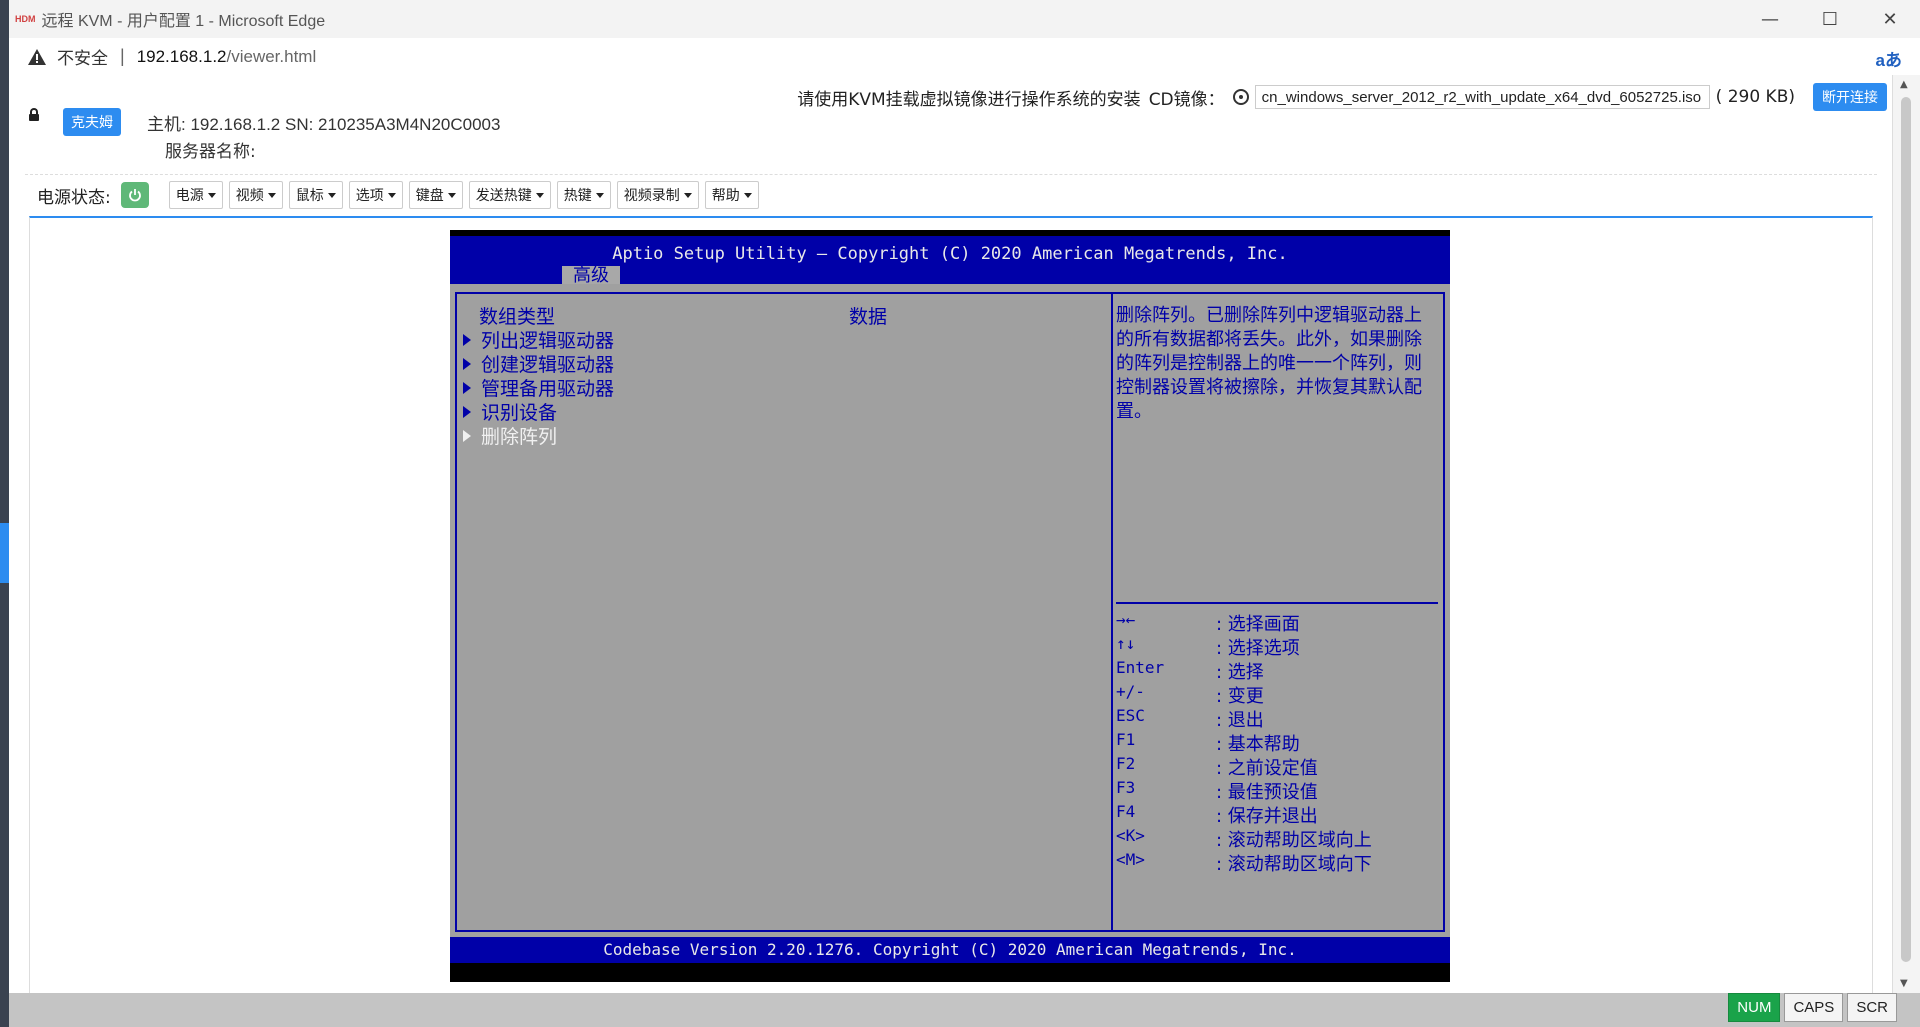 This screenshot has width=1920, height=1027. Describe the element at coordinates (657, 195) in the screenshot. I see `menu-video-record: 视频录制` at that location.